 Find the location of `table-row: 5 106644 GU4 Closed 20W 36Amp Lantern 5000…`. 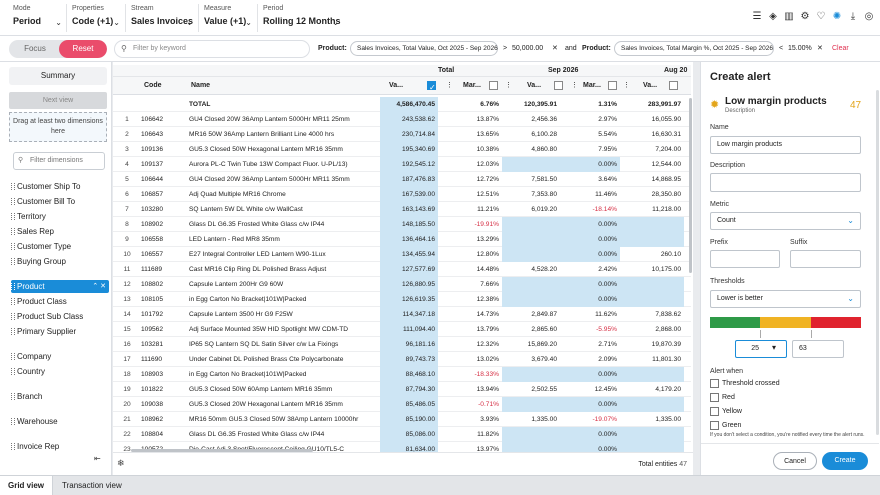

table-row: 5 106644 GU4 Closed 20W 36Amp Lantern 5000… is located at coordinates (402, 179).